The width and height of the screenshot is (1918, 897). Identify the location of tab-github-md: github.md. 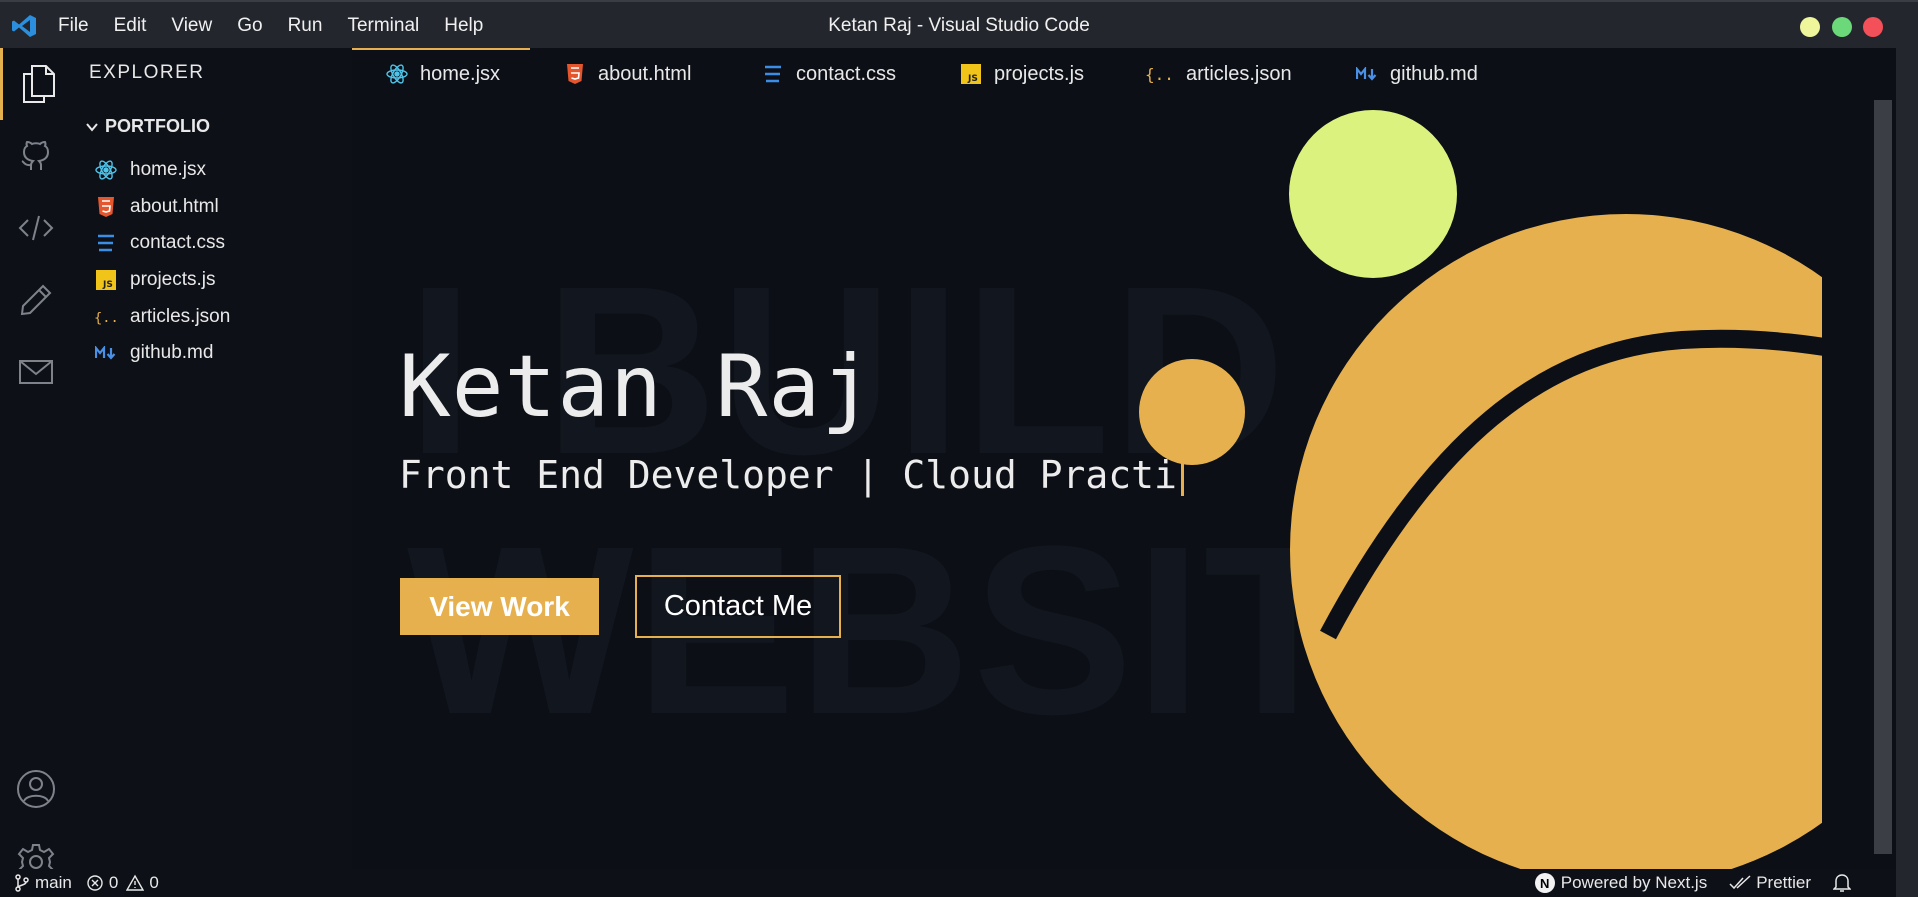
(1416, 74).